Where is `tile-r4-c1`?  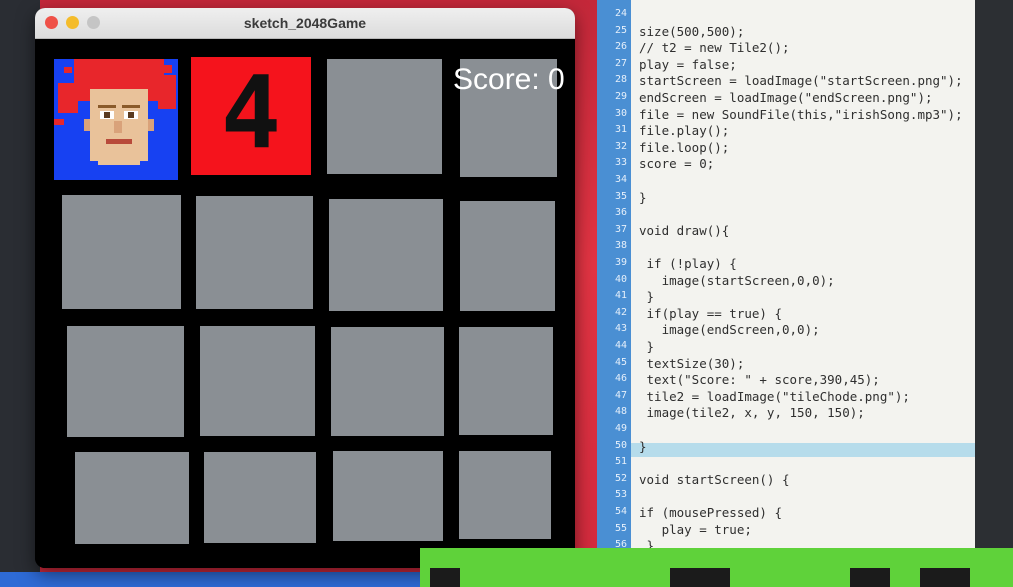 tile-r4-c1 is located at coordinates (132, 498).